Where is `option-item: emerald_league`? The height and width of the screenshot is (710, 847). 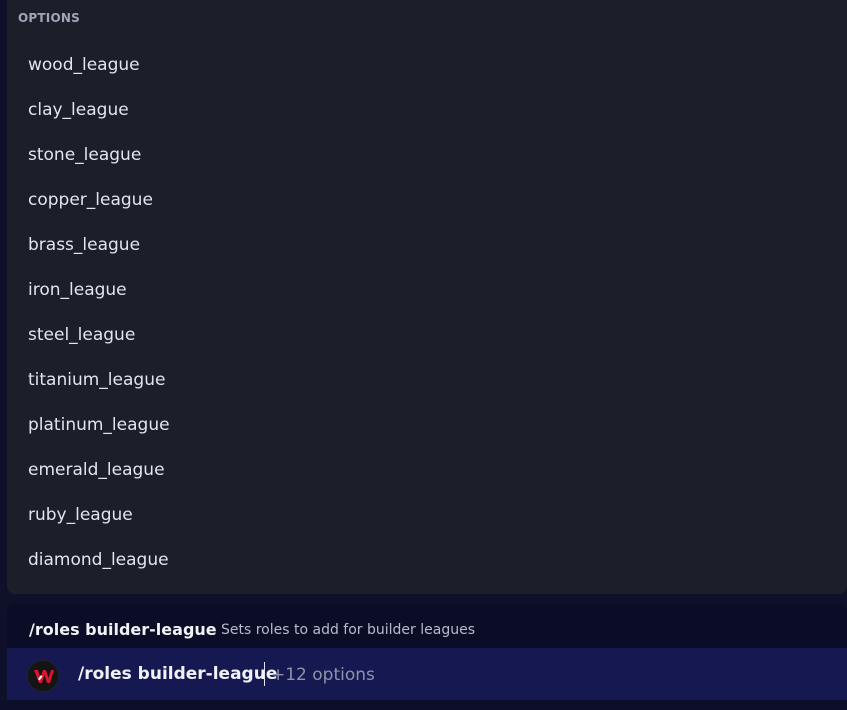 option-item: emerald_league is located at coordinates (427, 470).